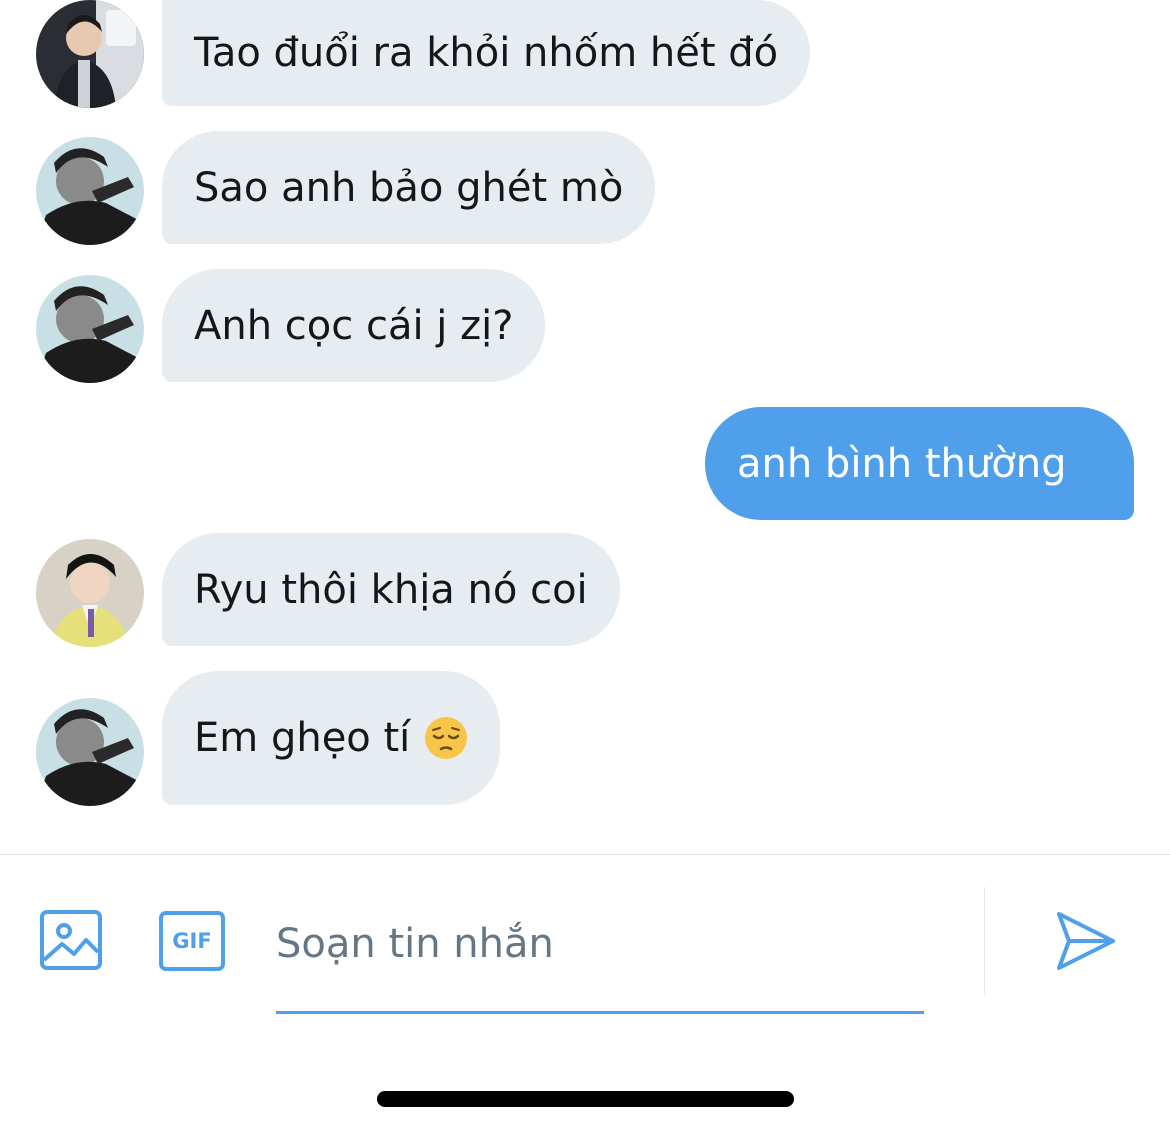 The image size is (1170, 1131). Describe the element at coordinates (446, 738) in the screenshot. I see `pensive-face-emoji-icon` at that location.